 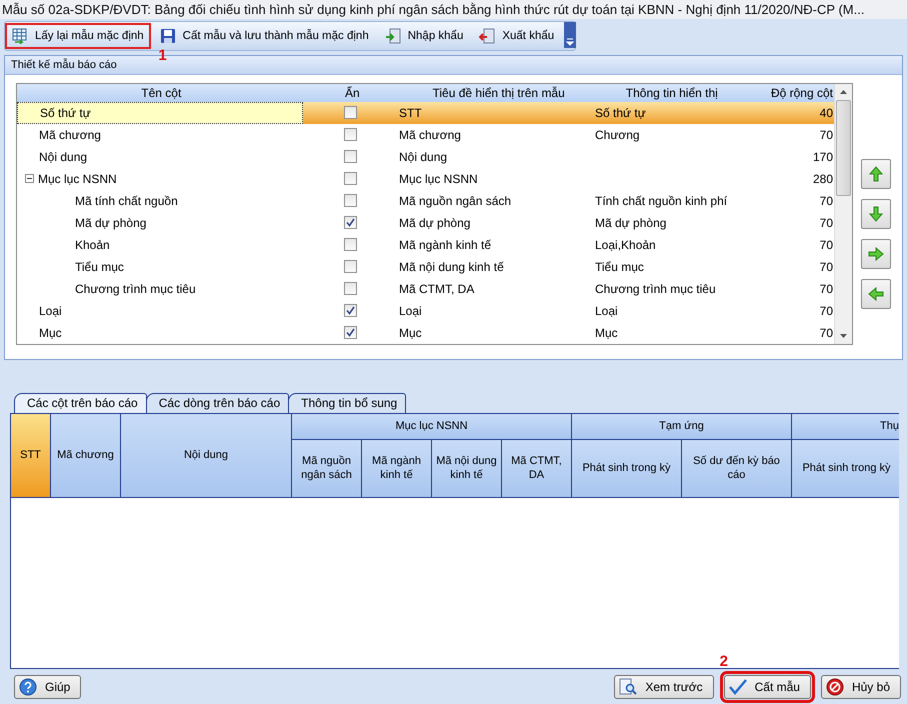 I want to click on table-cell-text: Mã dự phòng, so click(x=435, y=223).